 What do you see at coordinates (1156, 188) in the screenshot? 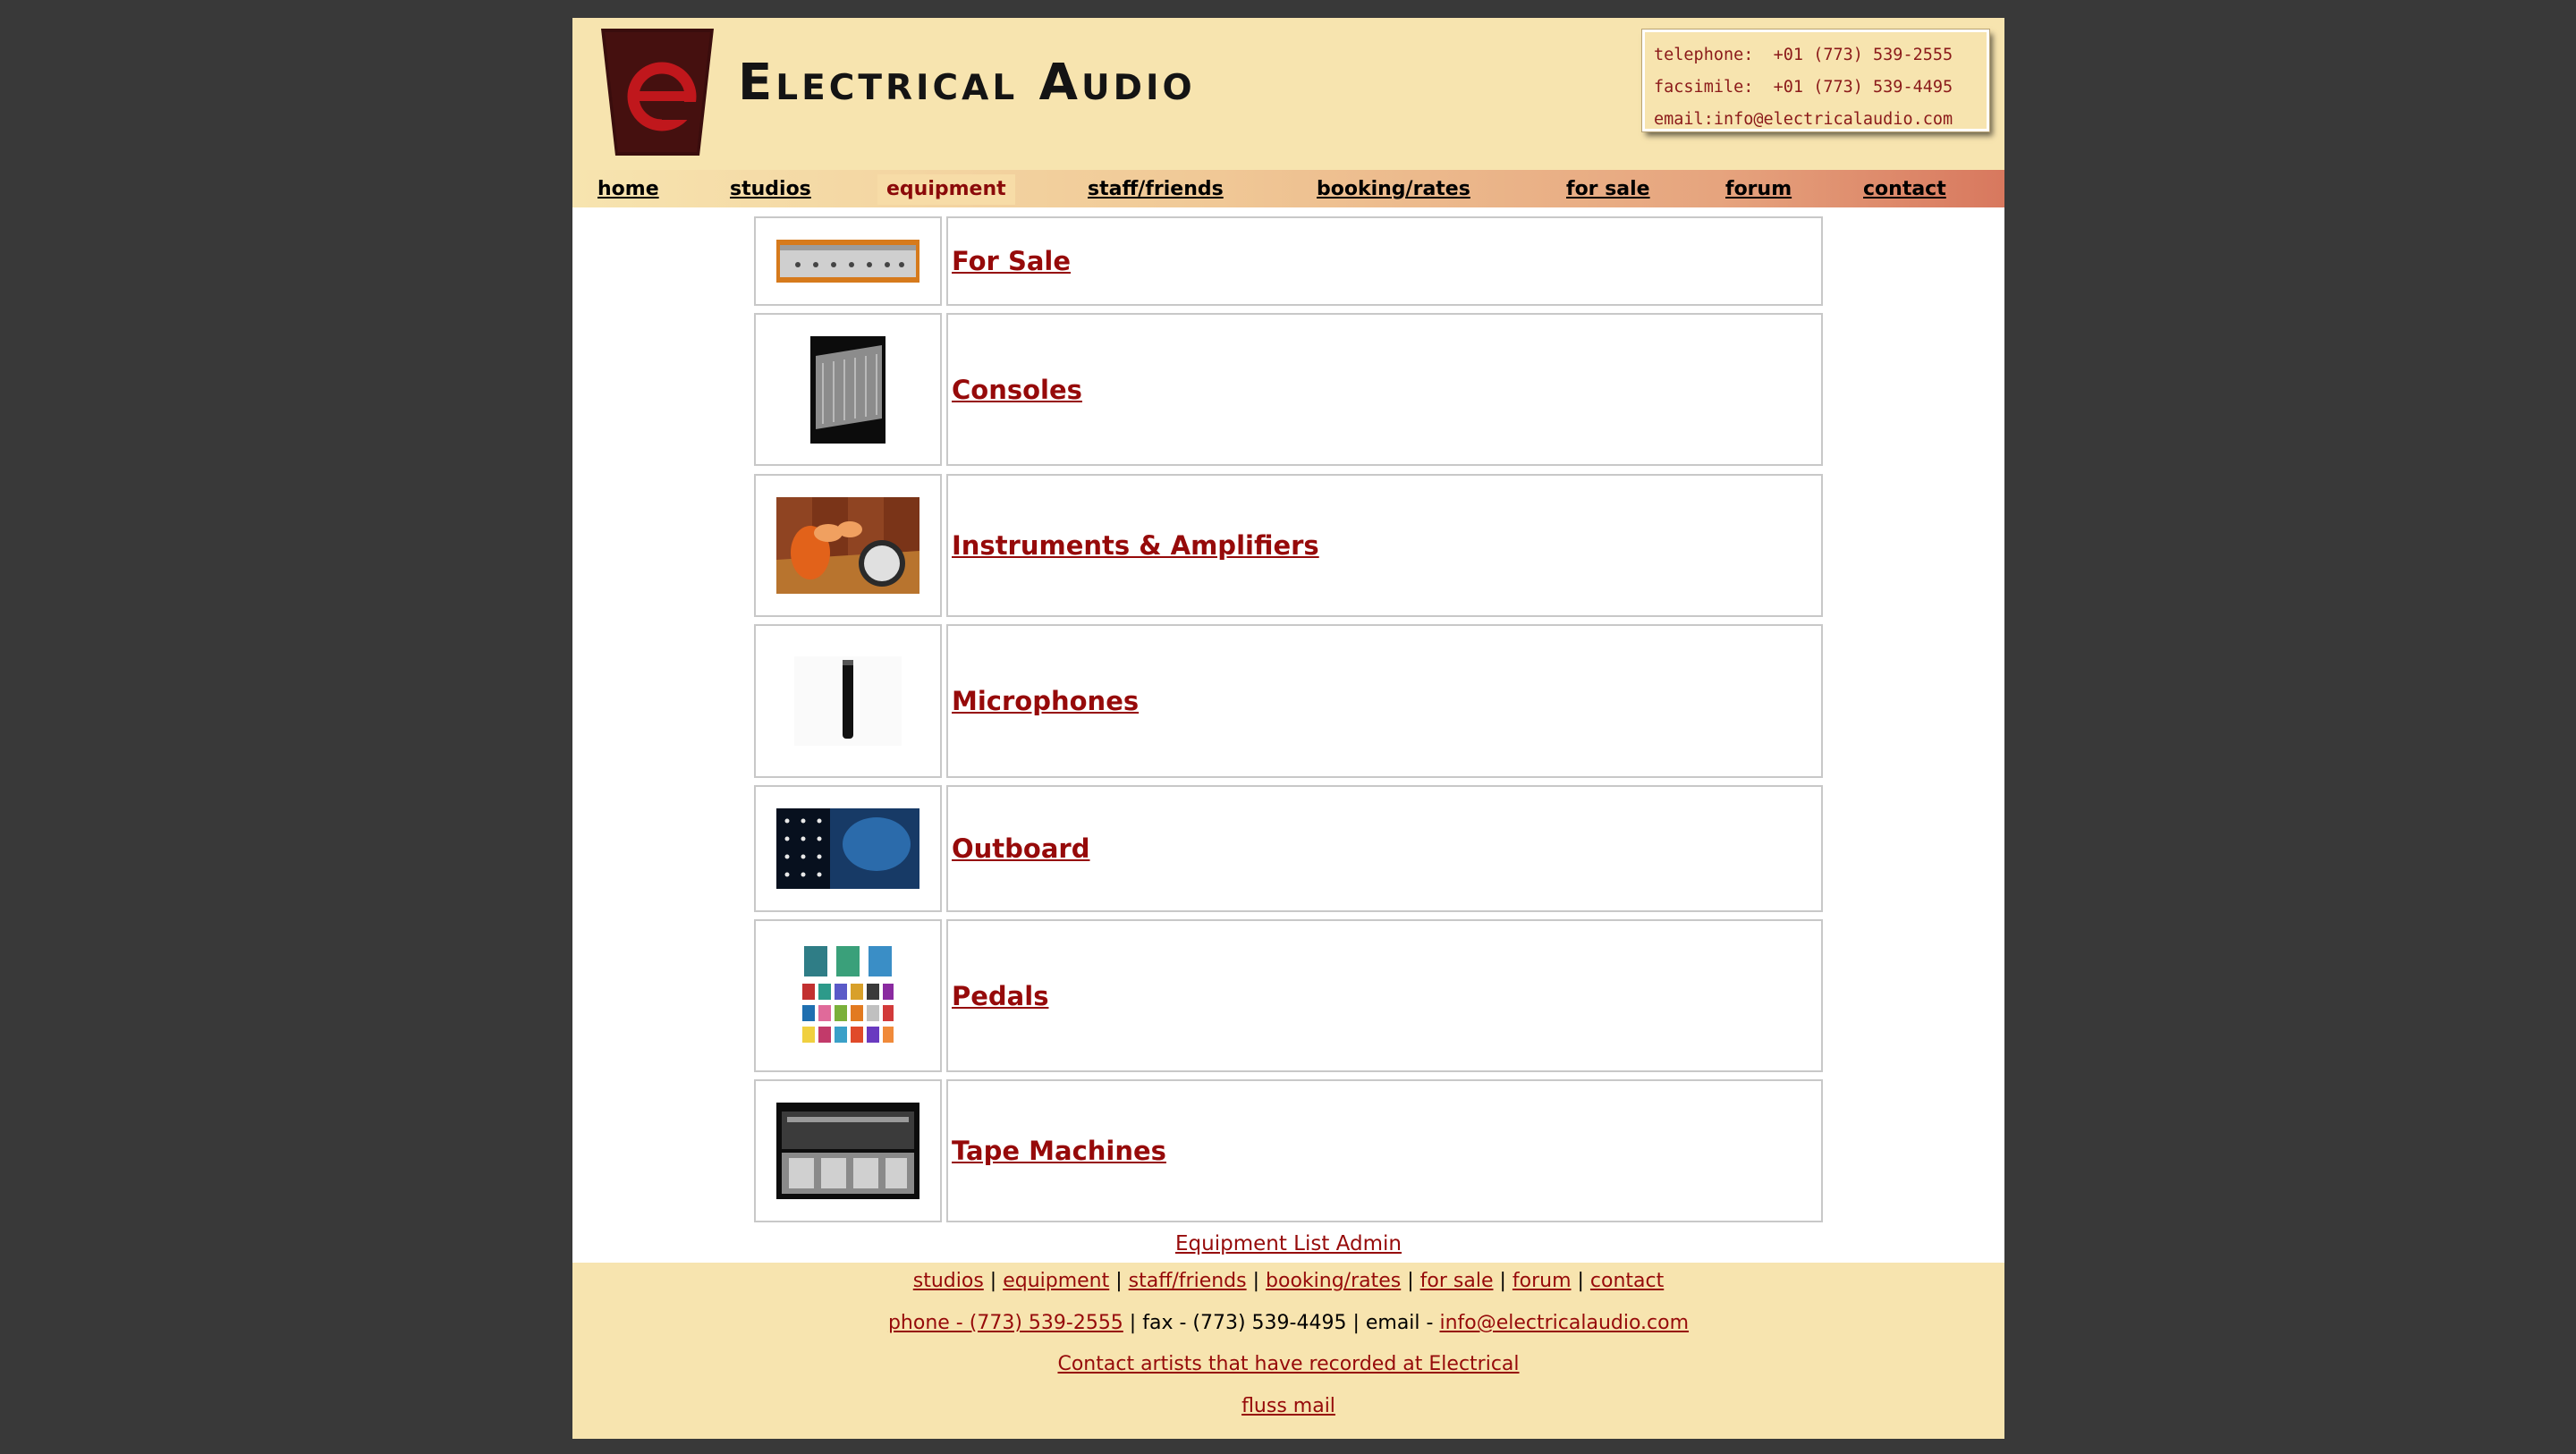
I see `nav-staff-friends: staff/friends` at bounding box center [1156, 188].